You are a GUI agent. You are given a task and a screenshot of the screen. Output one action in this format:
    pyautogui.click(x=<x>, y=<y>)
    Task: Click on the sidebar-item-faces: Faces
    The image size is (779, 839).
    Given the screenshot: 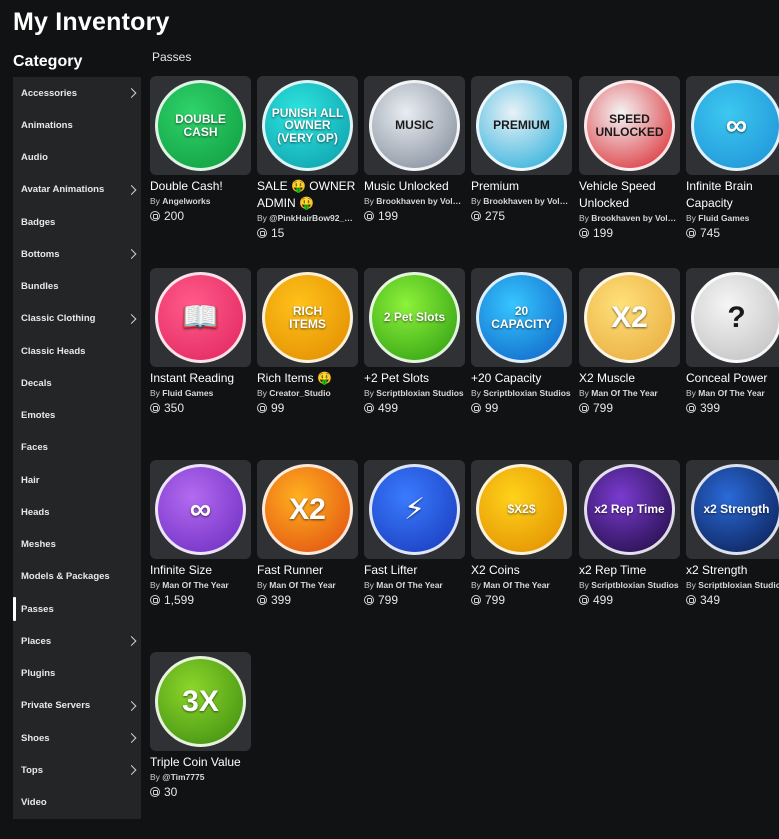 What is the action you would take?
    pyautogui.click(x=77, y=448)
    